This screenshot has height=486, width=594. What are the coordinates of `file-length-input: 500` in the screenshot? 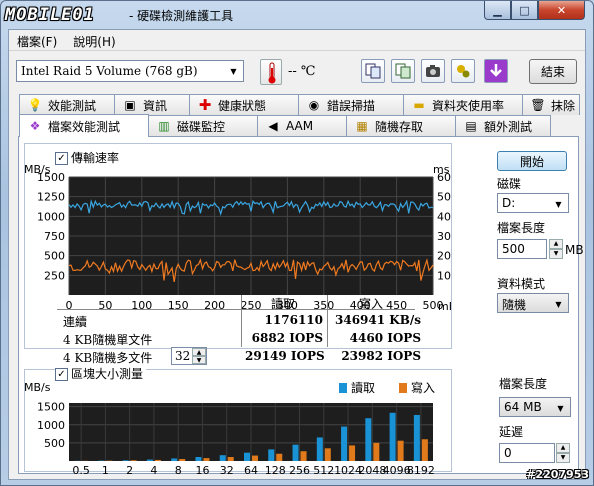 It's located at (522, 249).